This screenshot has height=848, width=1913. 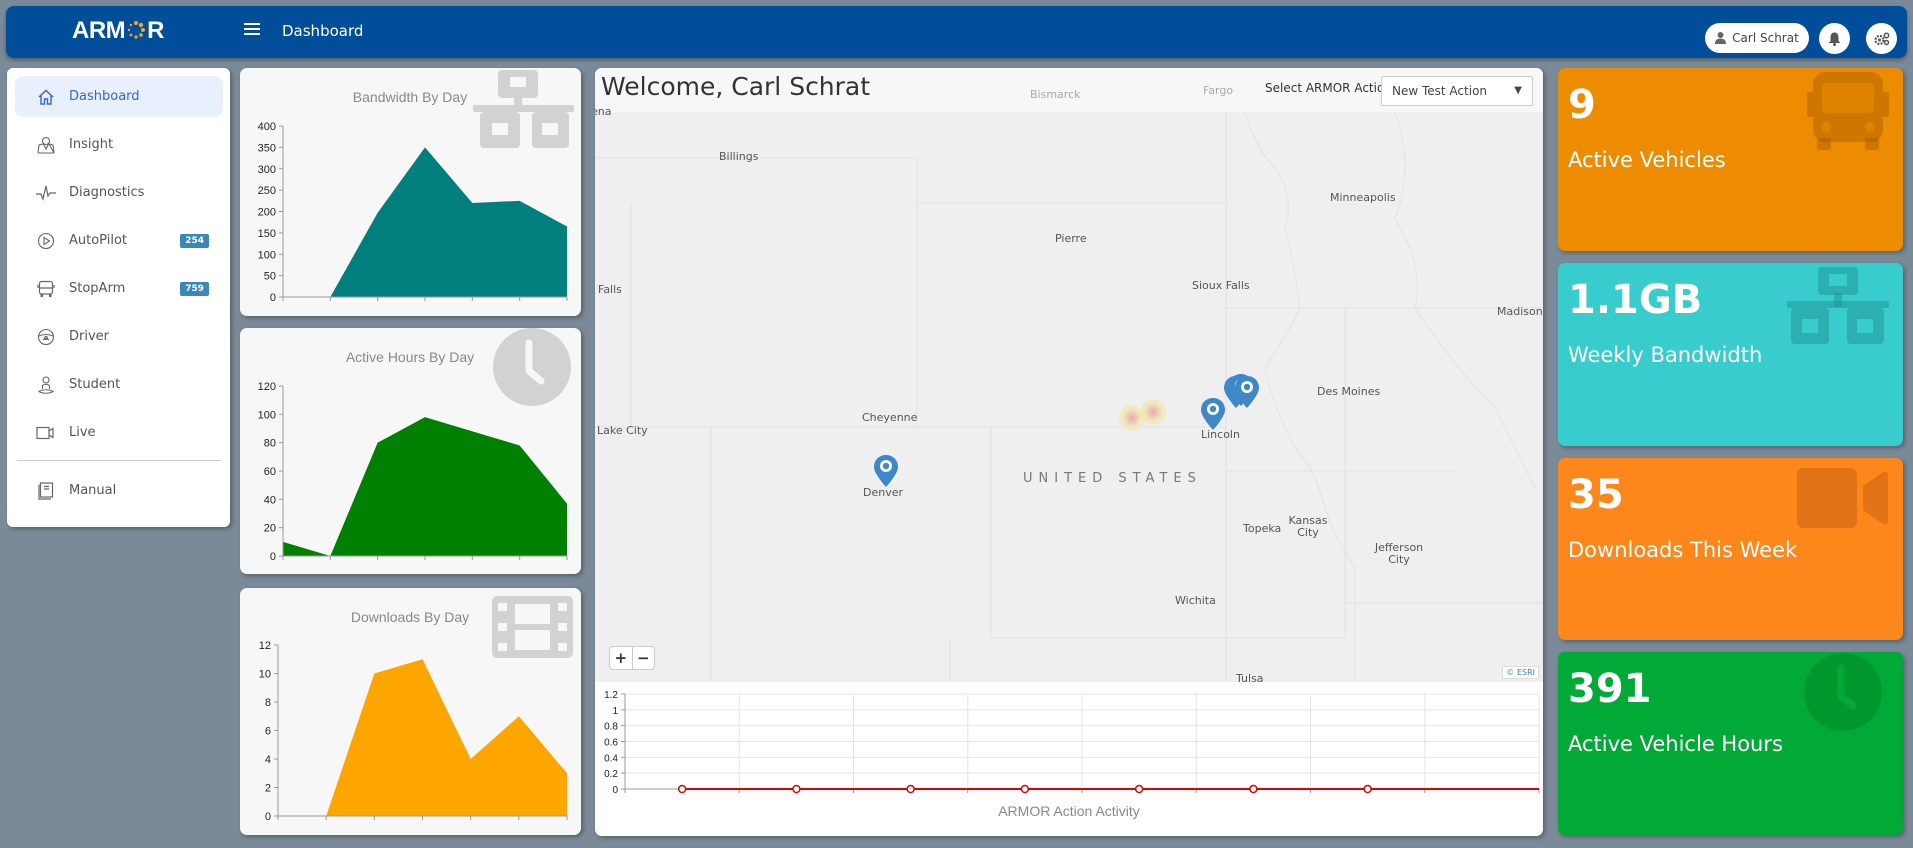 What do you see at coordinates (611, 695) in the screenshot?
I see `y-tick-label: 1.2` at bounding box center [611, 695].